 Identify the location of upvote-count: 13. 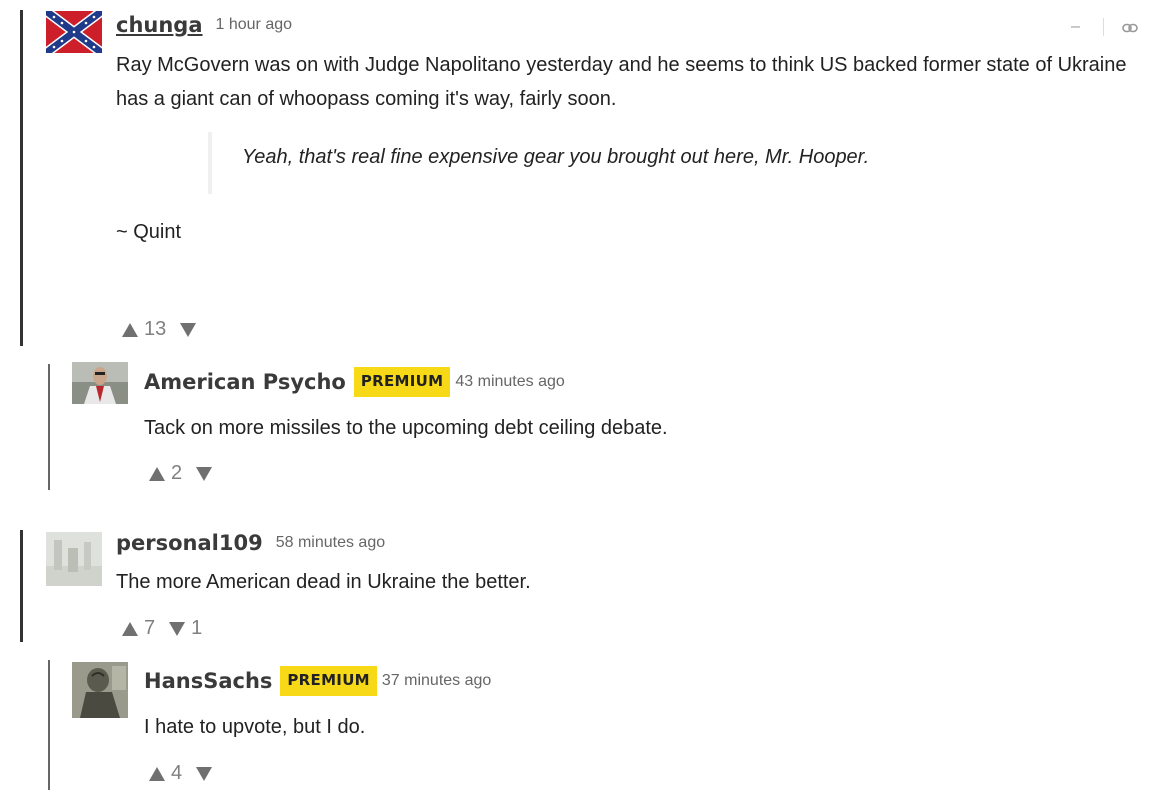
(155, 329).